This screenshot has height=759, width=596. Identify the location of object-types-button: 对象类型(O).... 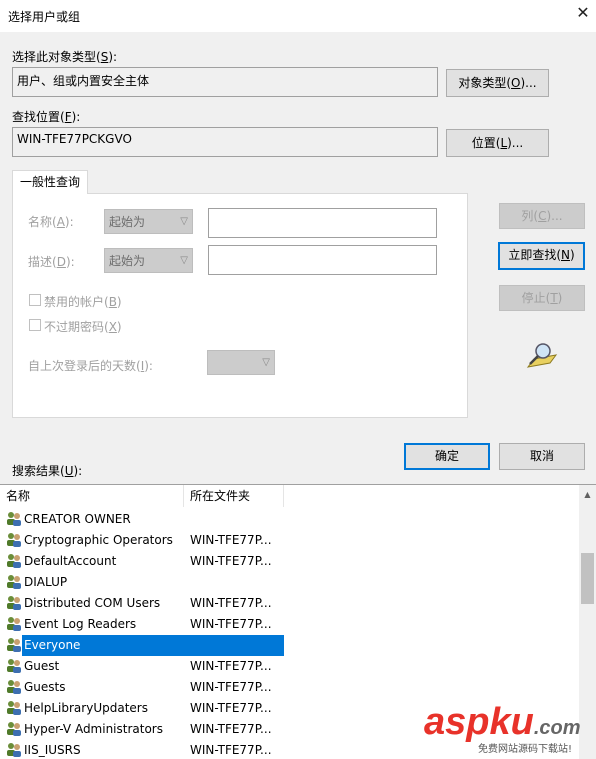
(497, 83).